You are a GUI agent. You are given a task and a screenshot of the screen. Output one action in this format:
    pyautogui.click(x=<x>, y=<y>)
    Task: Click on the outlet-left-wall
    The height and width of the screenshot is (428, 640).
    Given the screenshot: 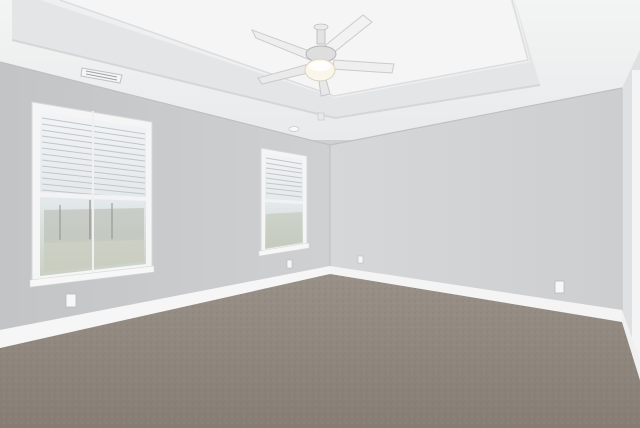 What is the action you would take?
    pyautogui.click(x=71, y=300)
    